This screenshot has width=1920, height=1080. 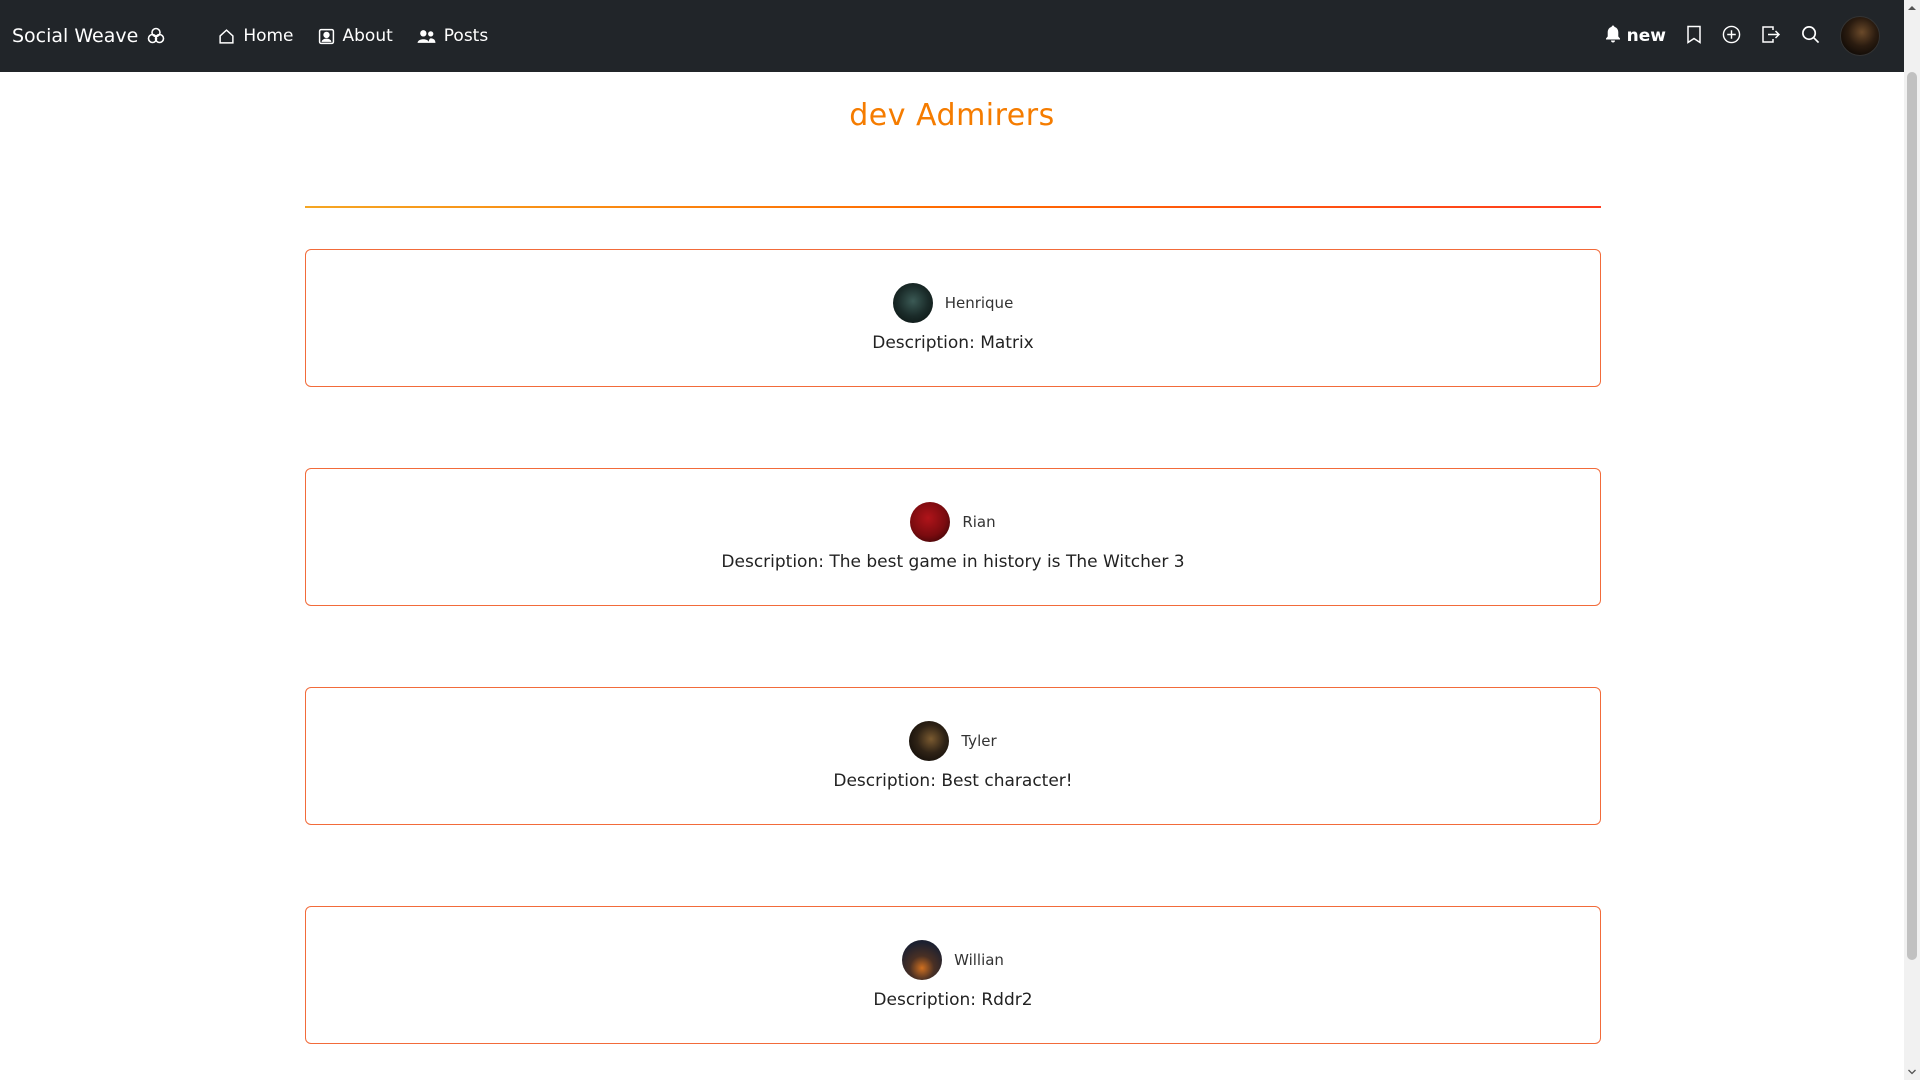 I want to click on brand-name: Social Weave, so click(x=75, y=36).